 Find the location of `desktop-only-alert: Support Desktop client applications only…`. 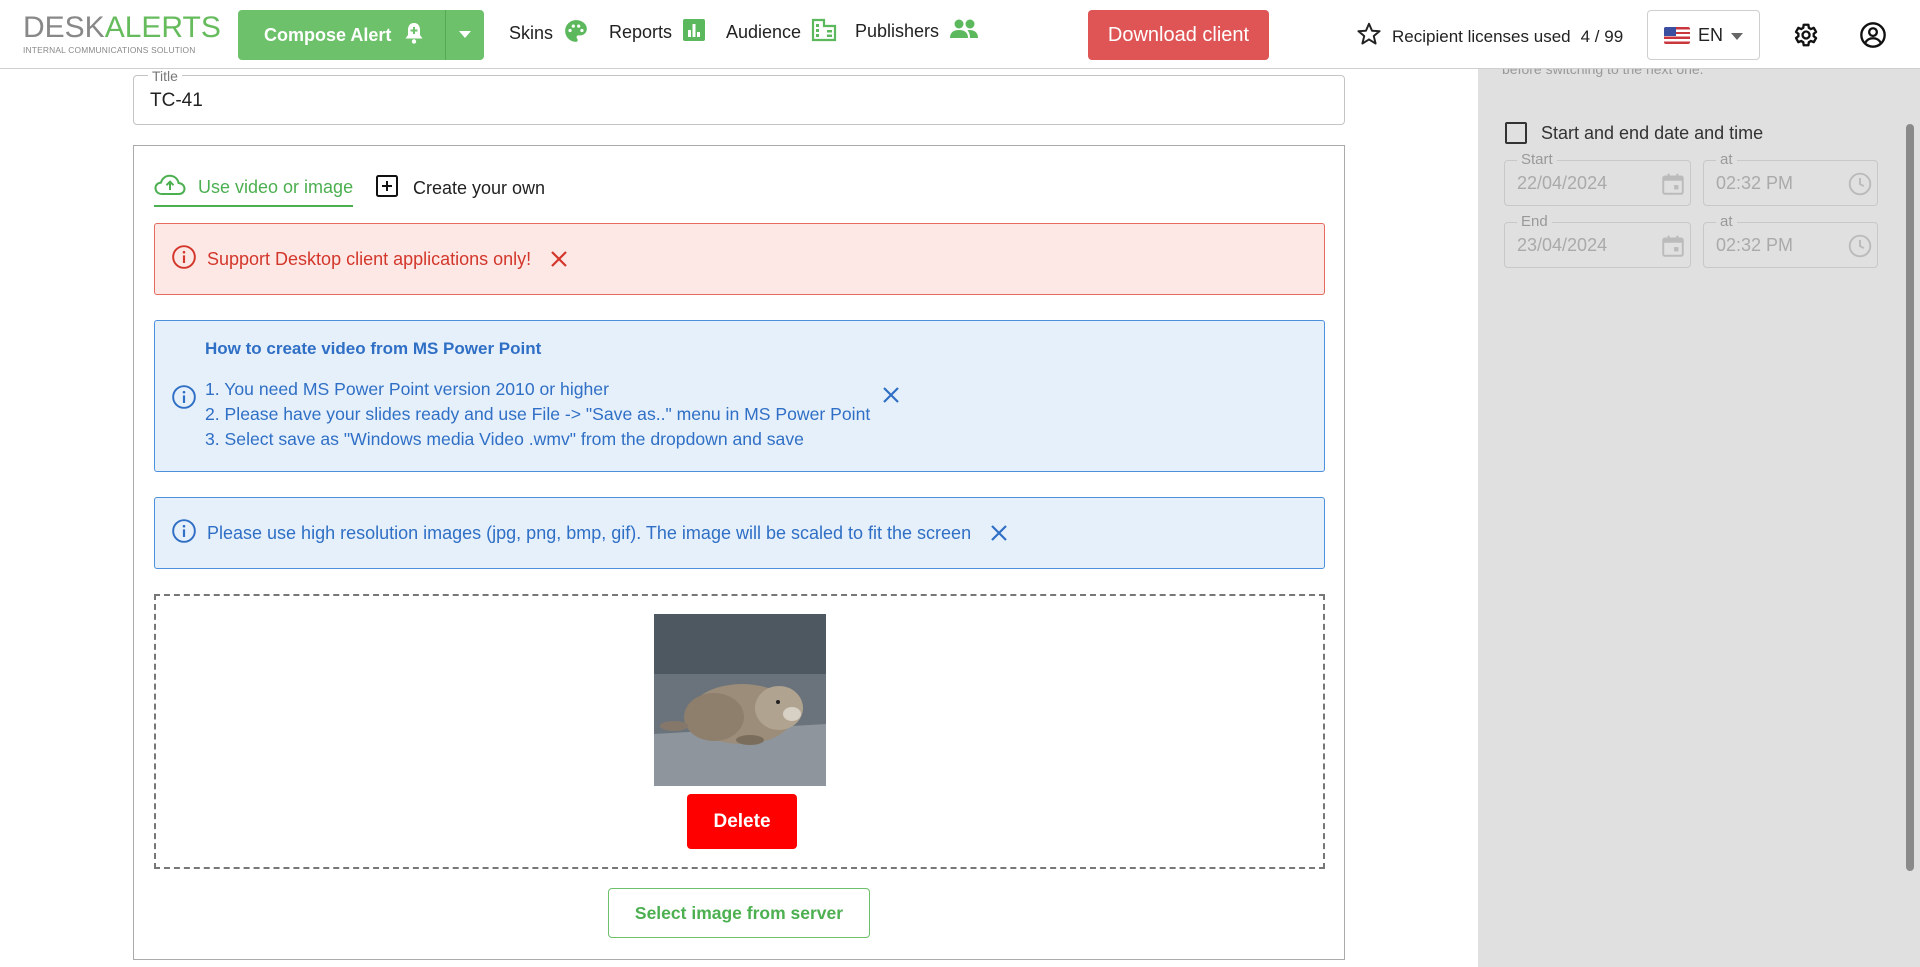

desktop-only-alert: Support Desktop client applications only… is located at coordinates (739, 259).